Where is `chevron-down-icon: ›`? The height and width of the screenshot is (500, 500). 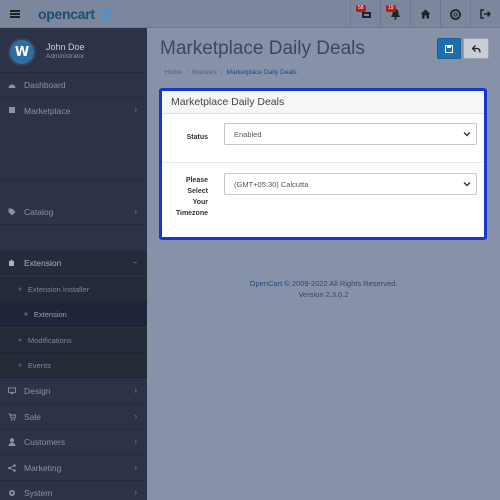
chevron-down-icon: › is located at coordinates (136, 262).